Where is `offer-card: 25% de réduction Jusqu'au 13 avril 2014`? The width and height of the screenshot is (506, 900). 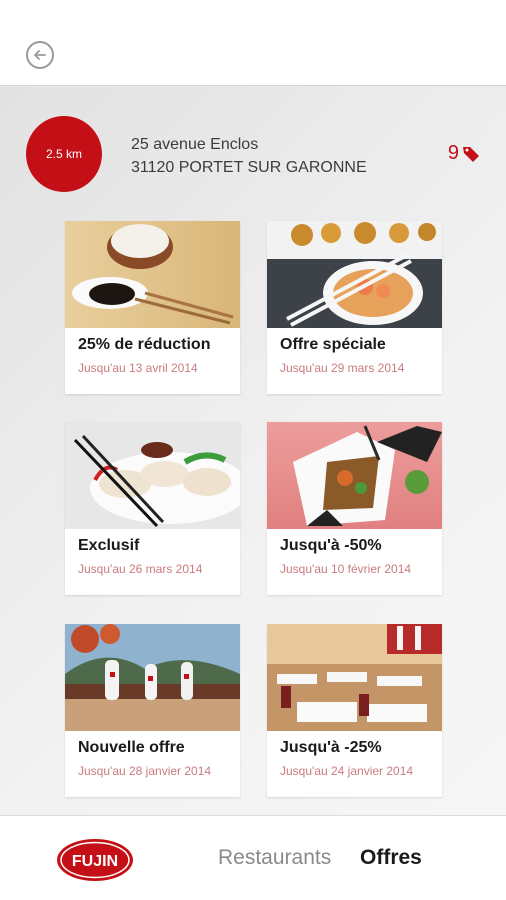
offer-card: 25% de réduction Jusqu'au 13 avril 2014 is located at coordinates (152, 307).